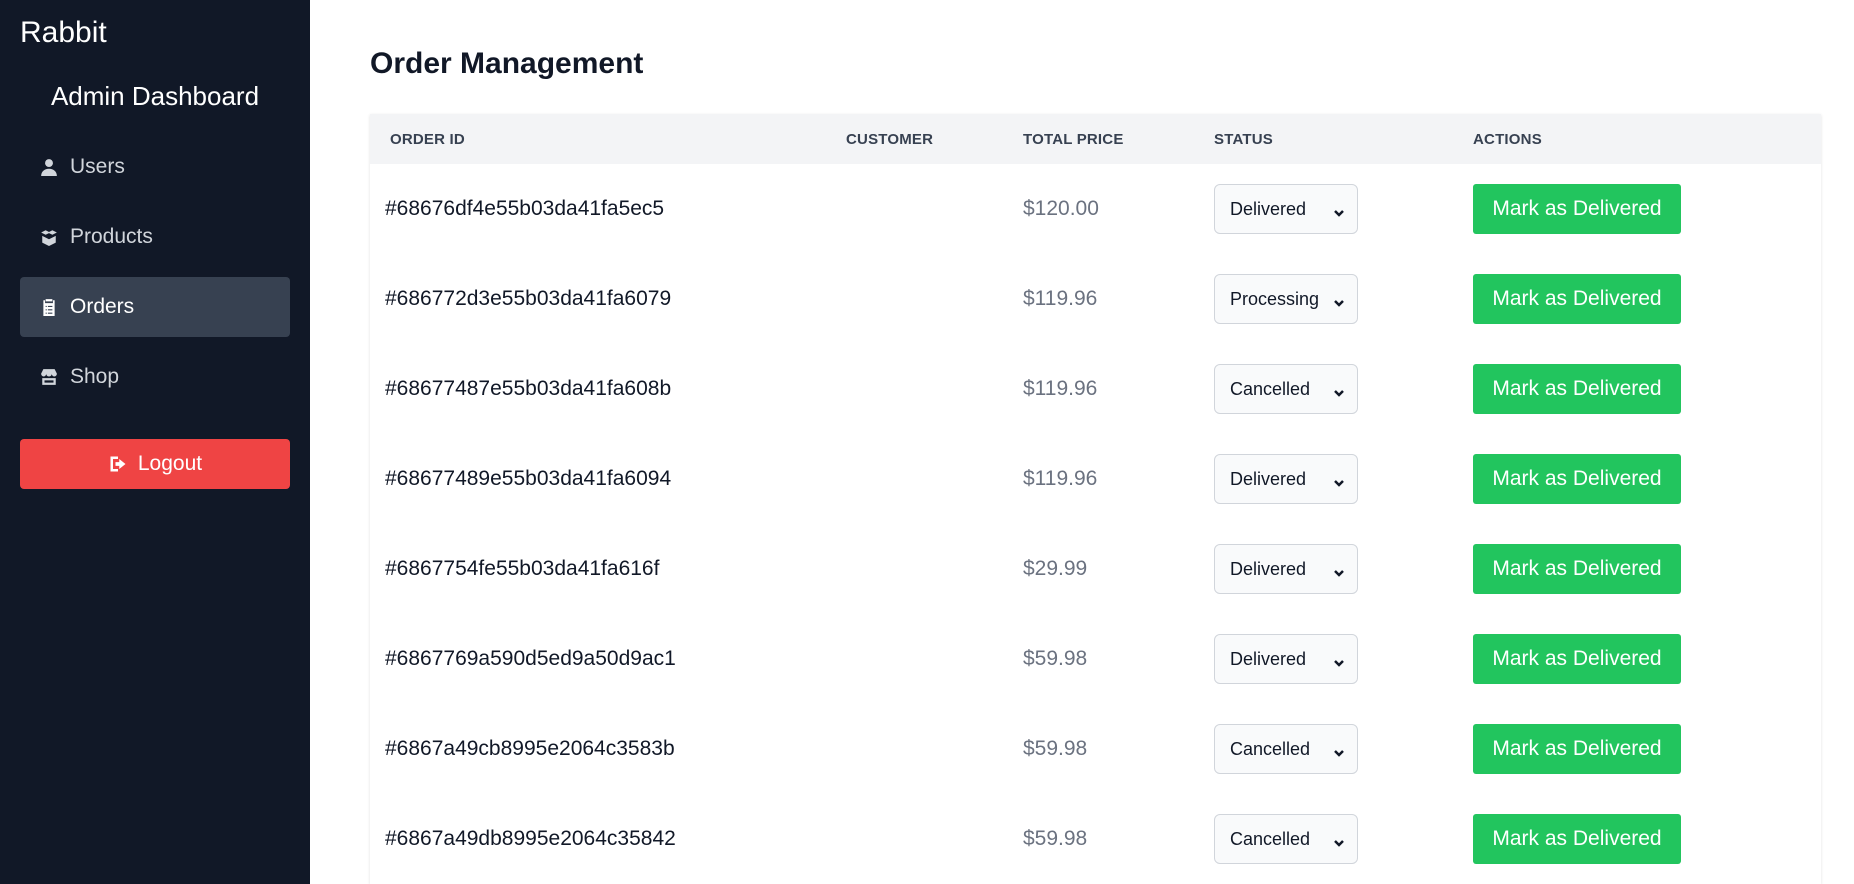  Describe the element at coordinates (528, 388) in the screenshot. I see `order-id-cell: #68677487e55b03da41fa608b` at that location.